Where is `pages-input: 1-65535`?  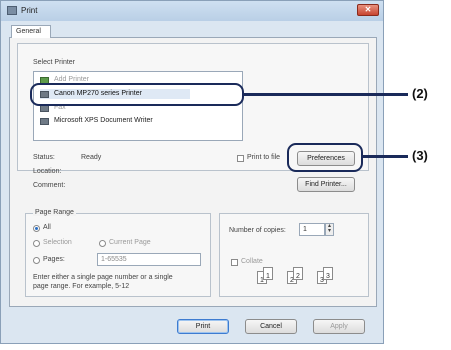 pages-input: 1-65535 is located at coordinates (149, 259).